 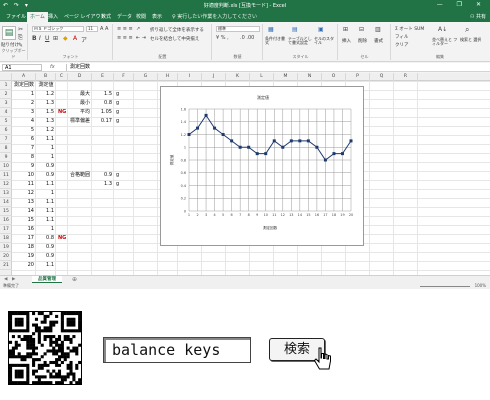 What do you see at coordinates (157, 16) in the screenshot?
I see `tab-view: 表示` at bounding box center [157, 16].